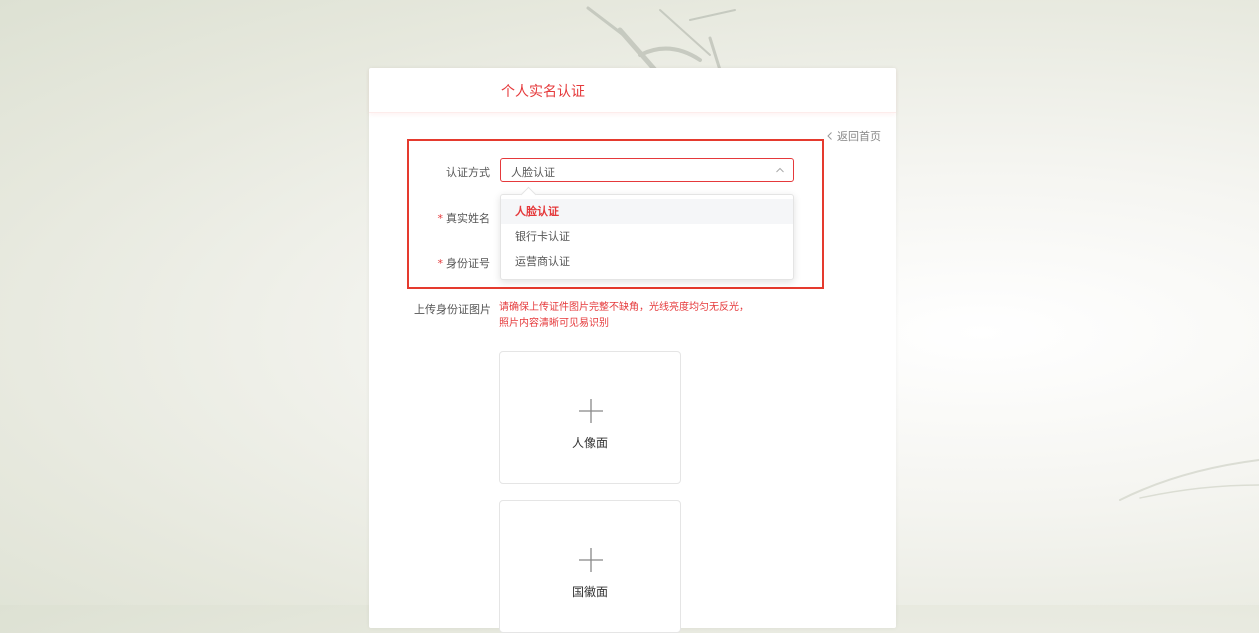  What do you see at coordinates (647, 236) in the screenshot?
I see `dropdown-option-bank-card: 银行卡认证` at bounding box center [647, 236].